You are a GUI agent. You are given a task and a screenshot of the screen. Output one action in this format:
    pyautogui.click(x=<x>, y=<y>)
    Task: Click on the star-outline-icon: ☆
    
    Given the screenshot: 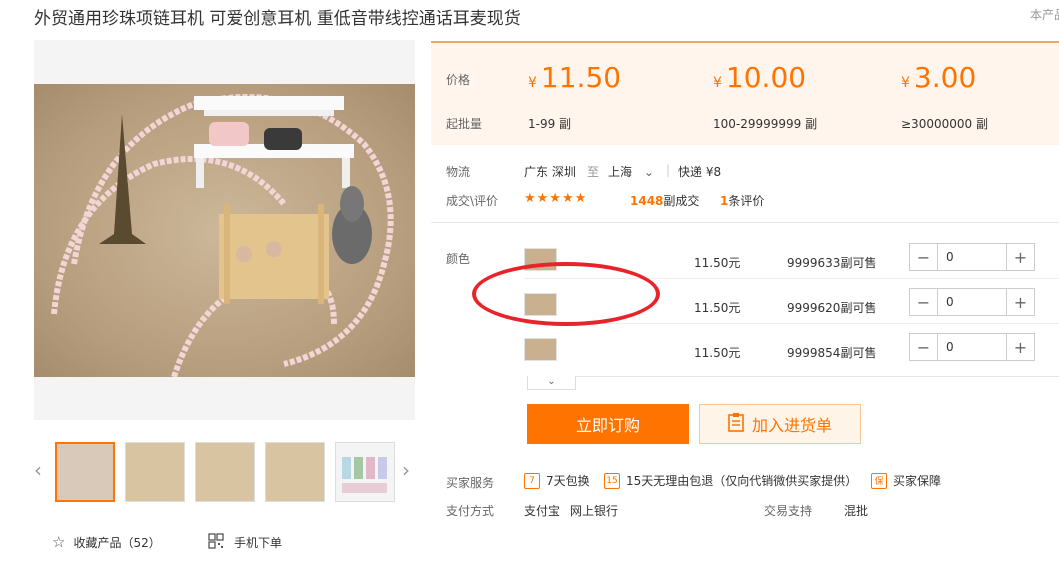 What is the action you would take?
    pyautogui.click(x=59, y=542)
    